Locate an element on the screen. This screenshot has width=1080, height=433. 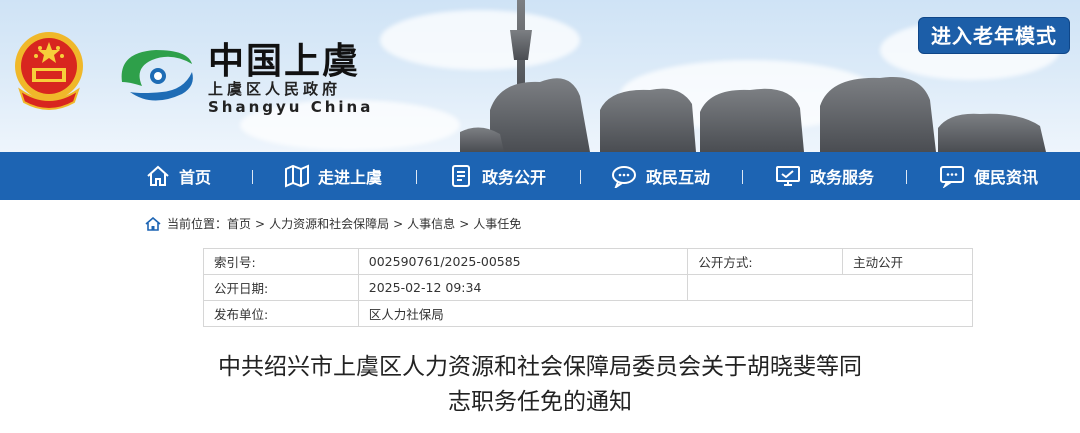
site-subtitle: 上虞区人民政府 is located at coordinates (275, 89).